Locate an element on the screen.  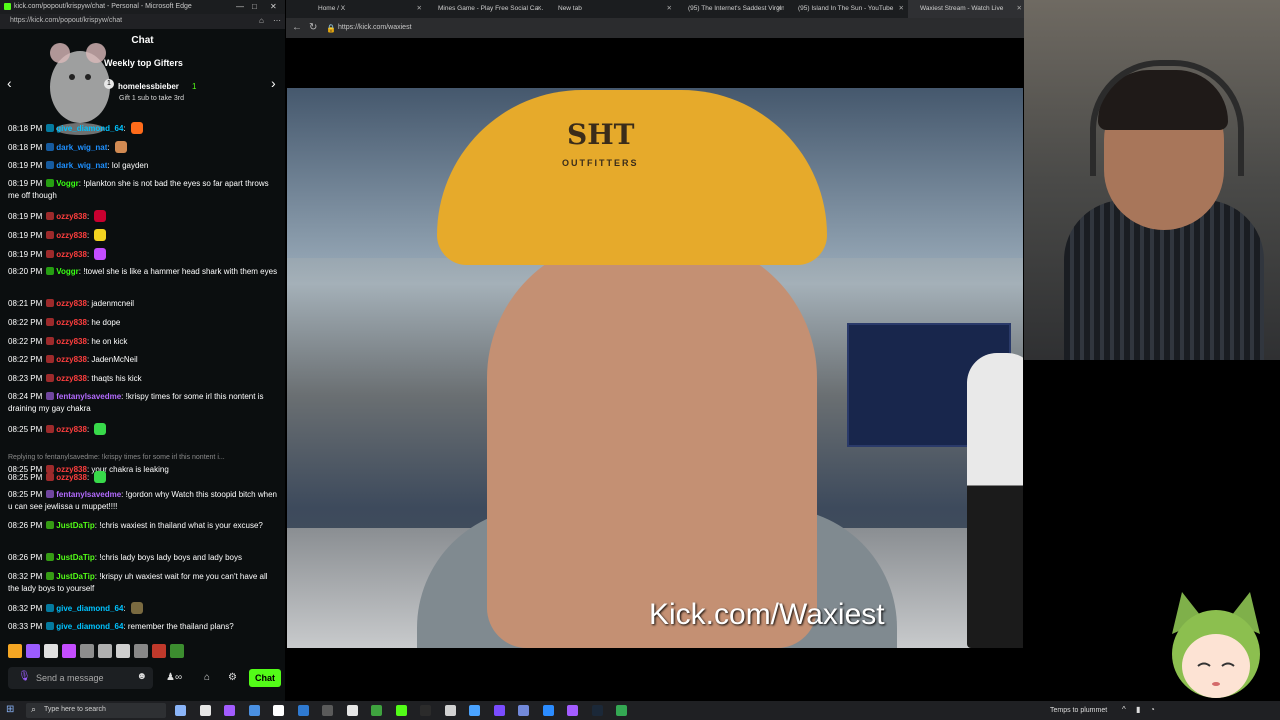
message-timestamp: 08:32 PM is located at coordinates (25, 576).